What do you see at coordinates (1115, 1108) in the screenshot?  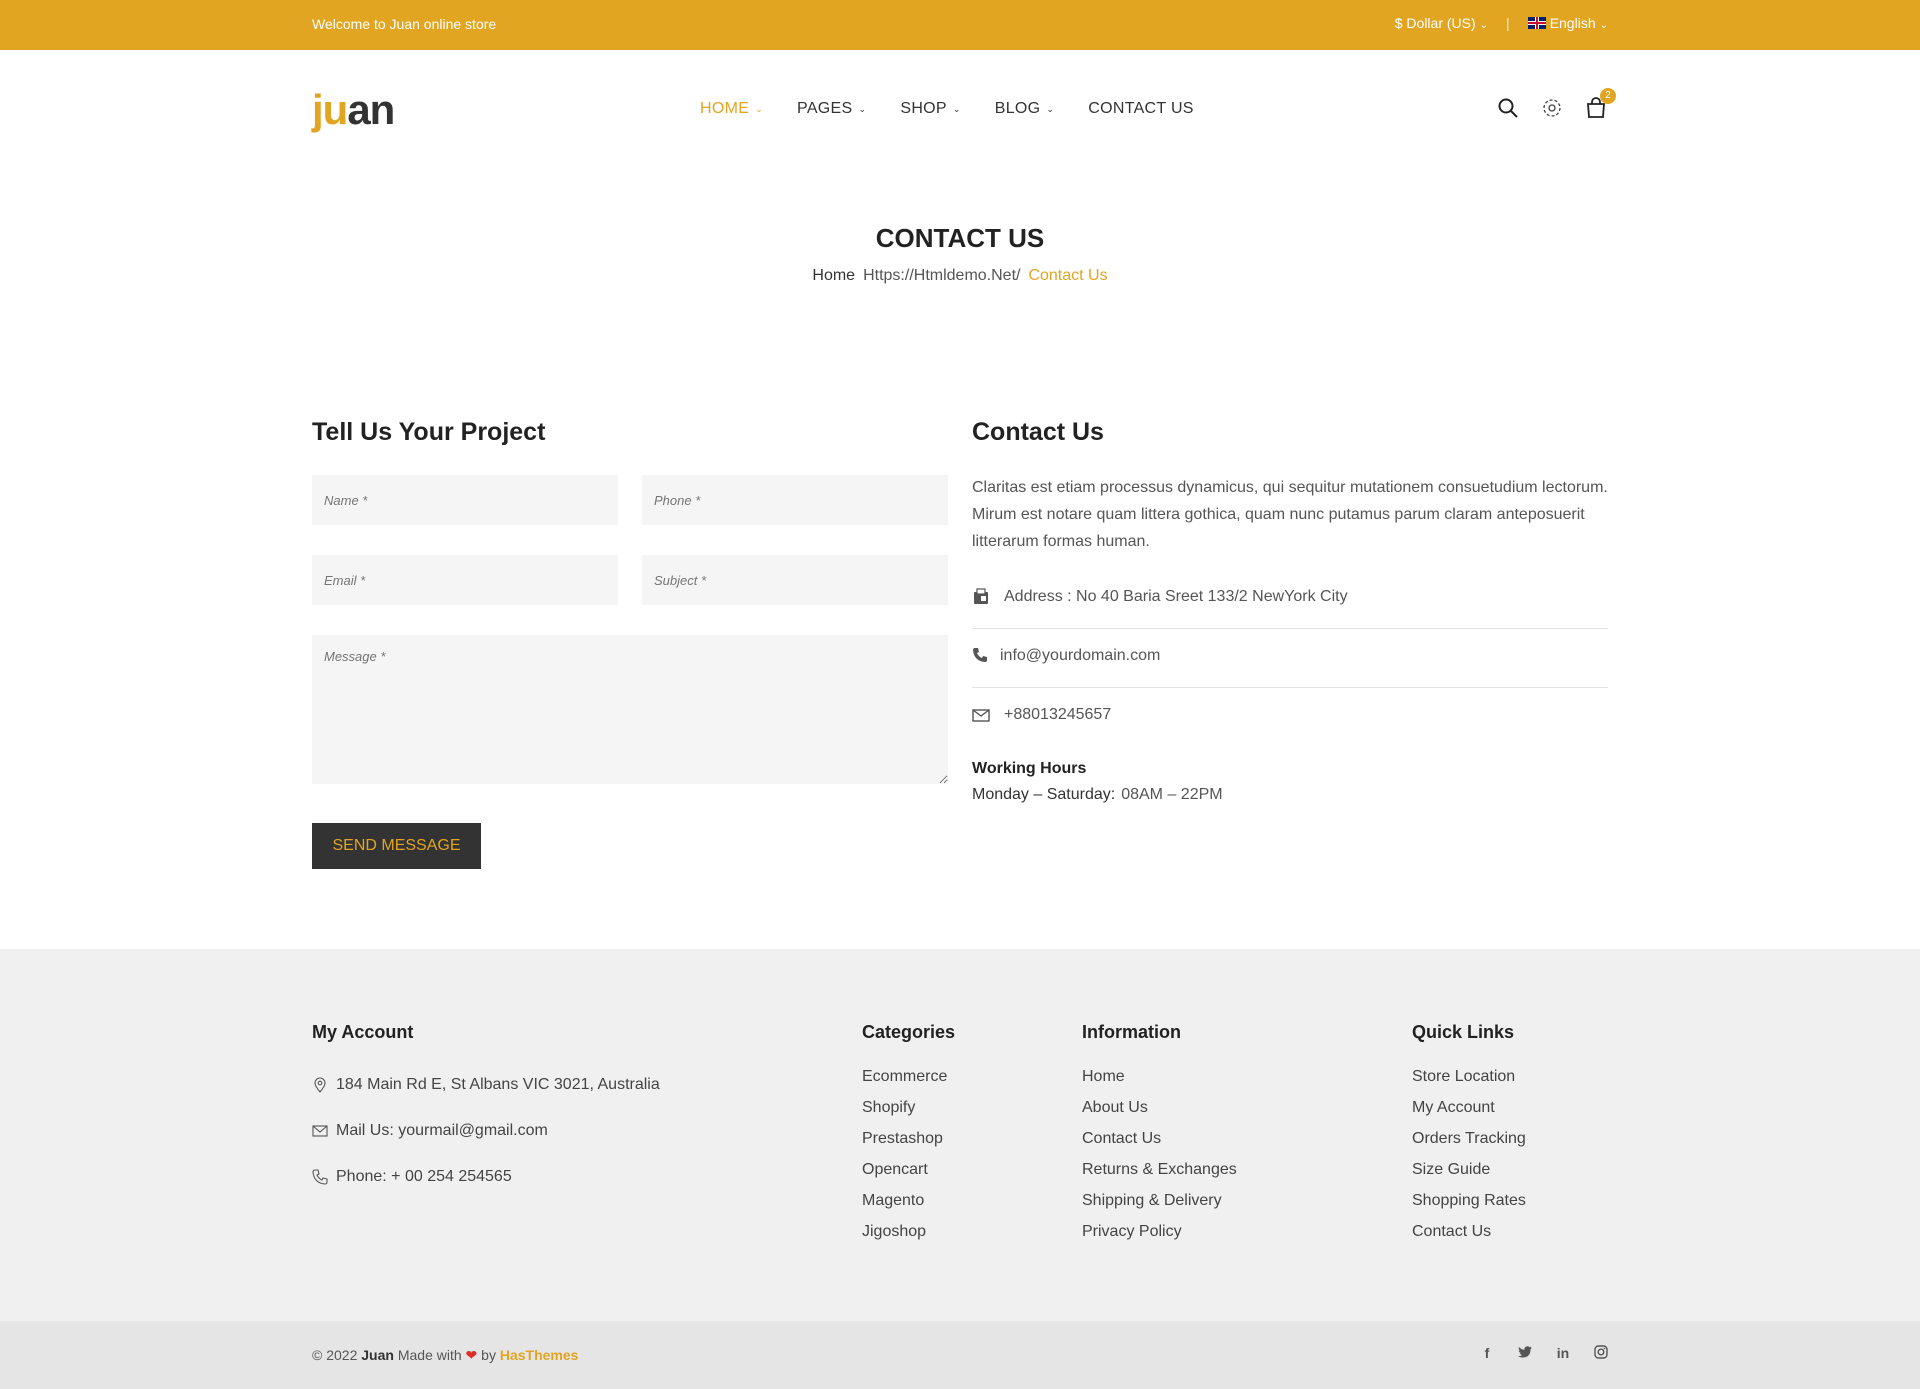 I see `footer-link-about: About Us` at bounding box center [1115, 1108].